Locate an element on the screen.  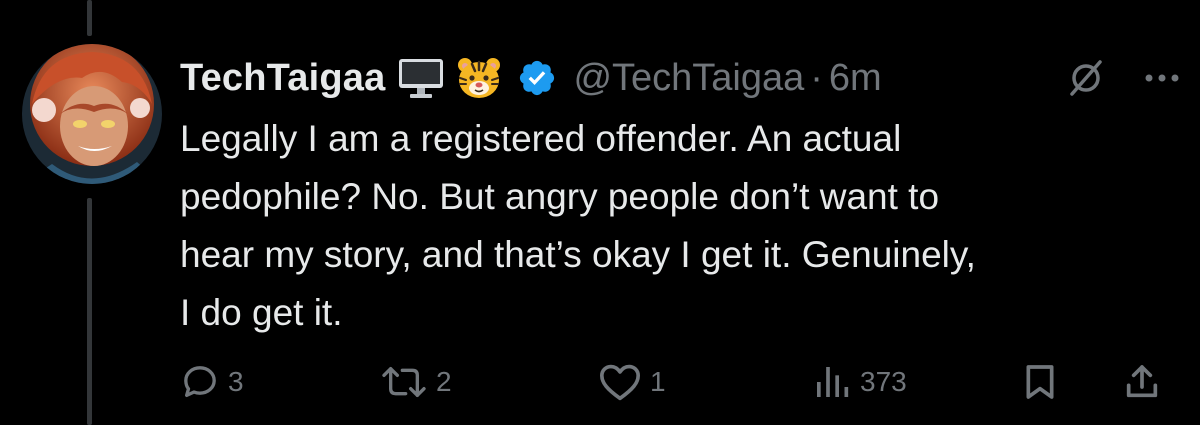
views-chart-icon is located at coordinates (833, 382).